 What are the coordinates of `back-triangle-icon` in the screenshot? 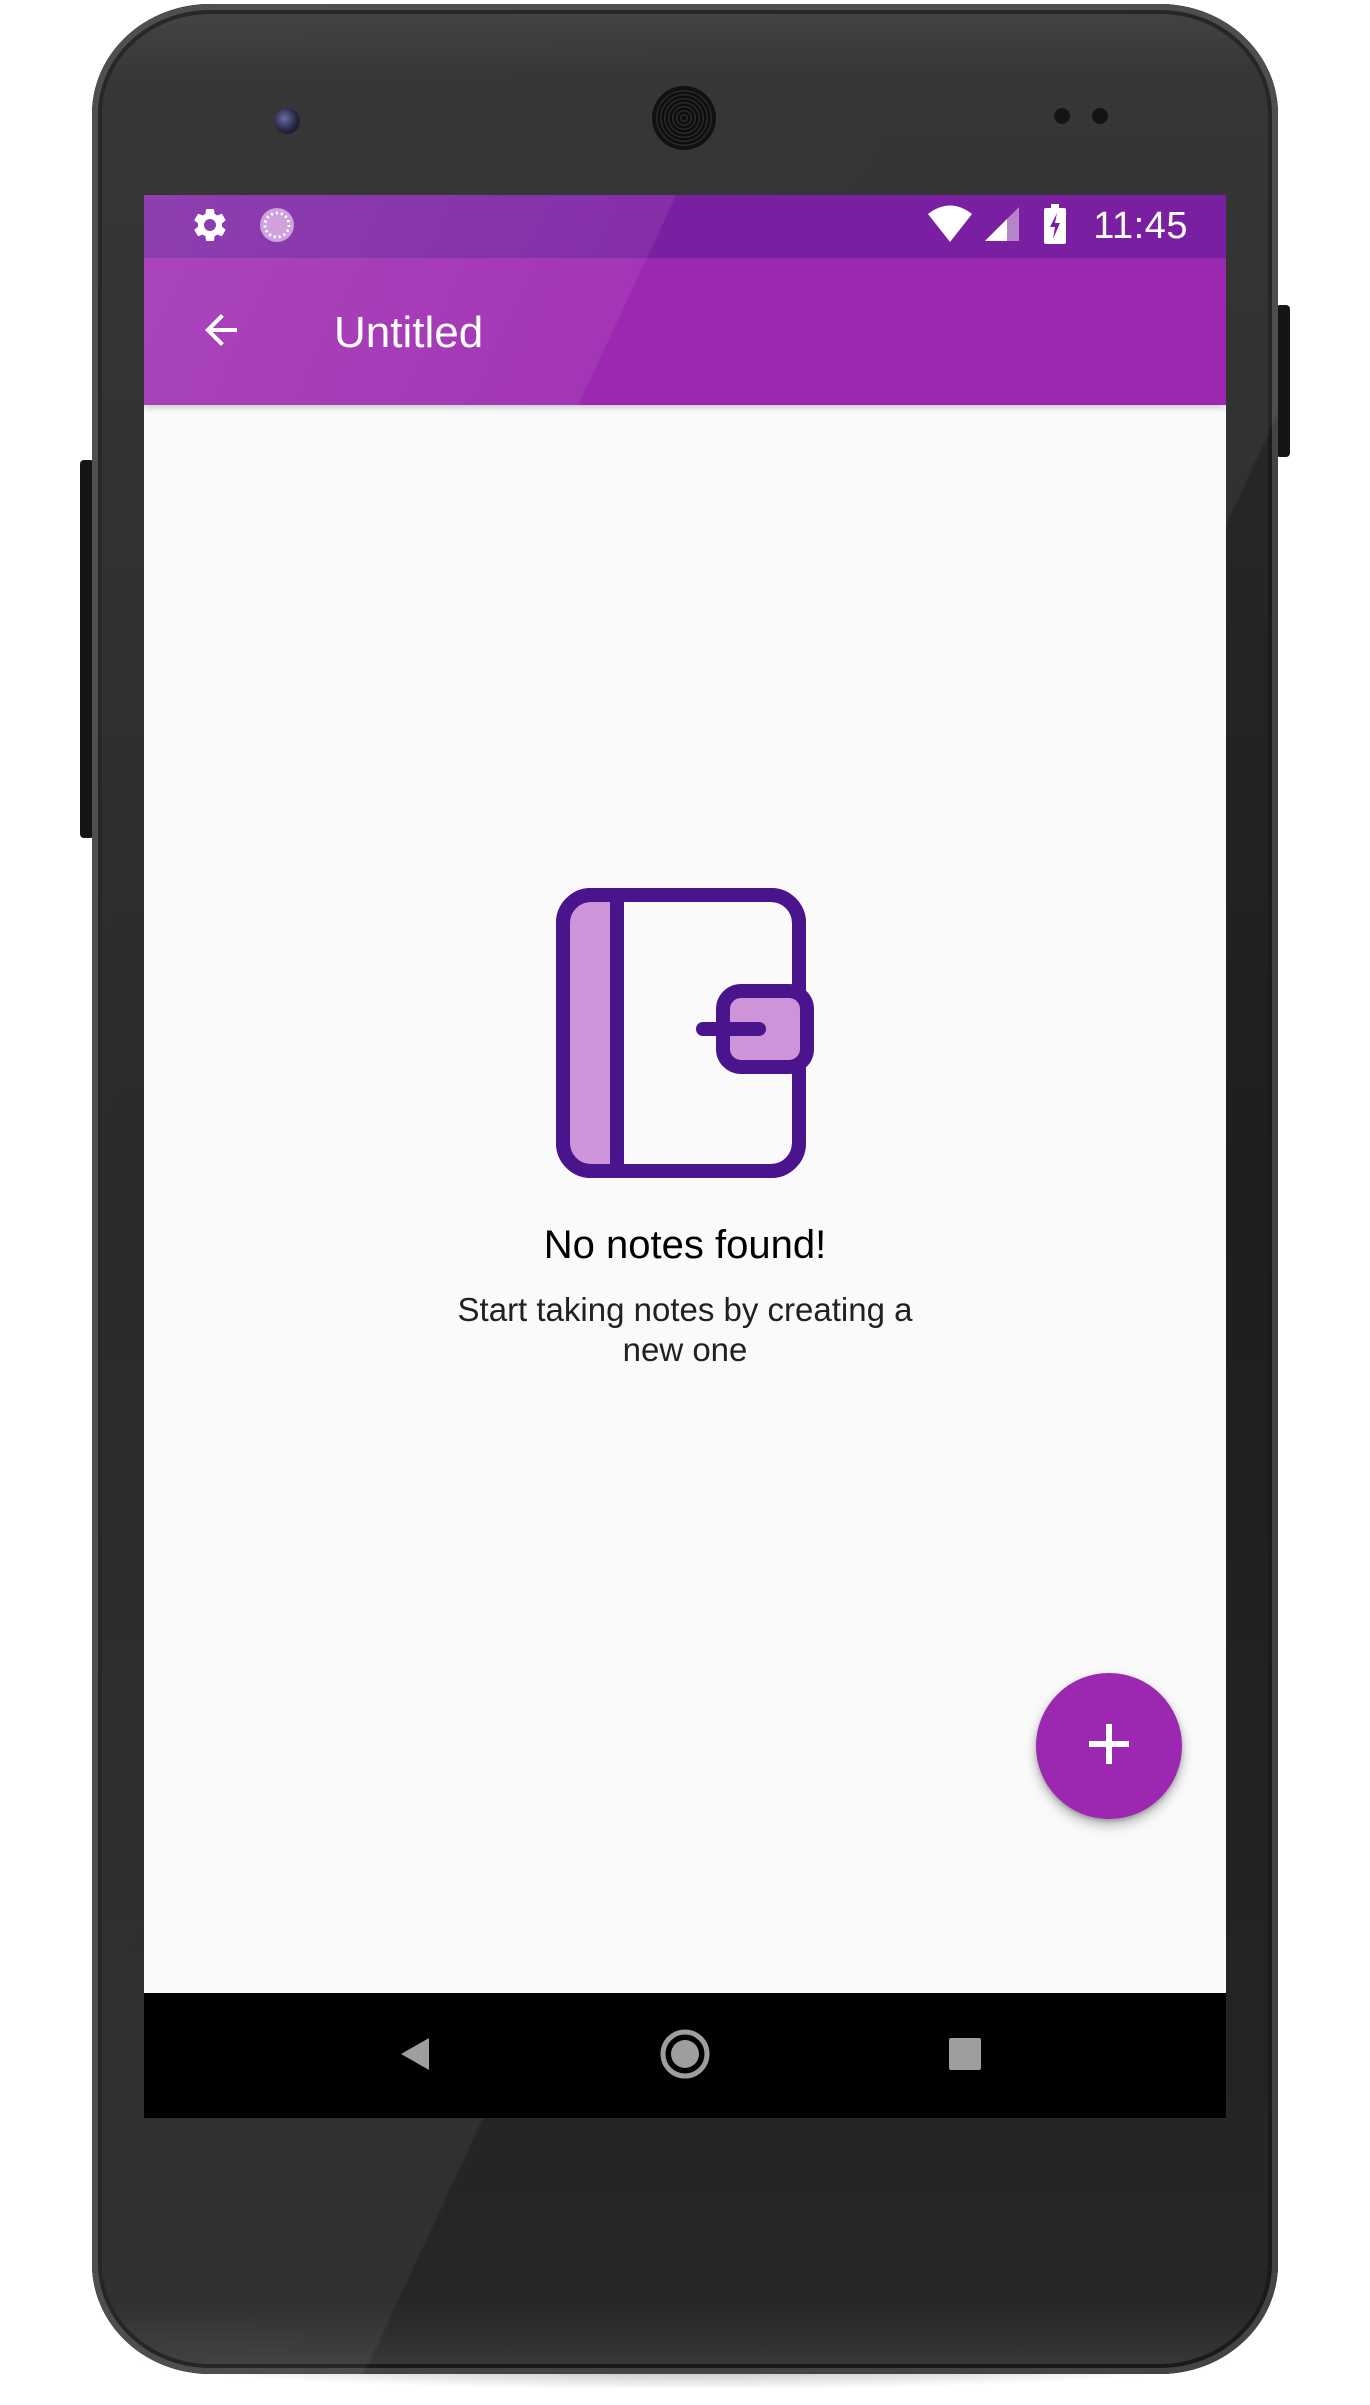 It's located at (415, 2056).